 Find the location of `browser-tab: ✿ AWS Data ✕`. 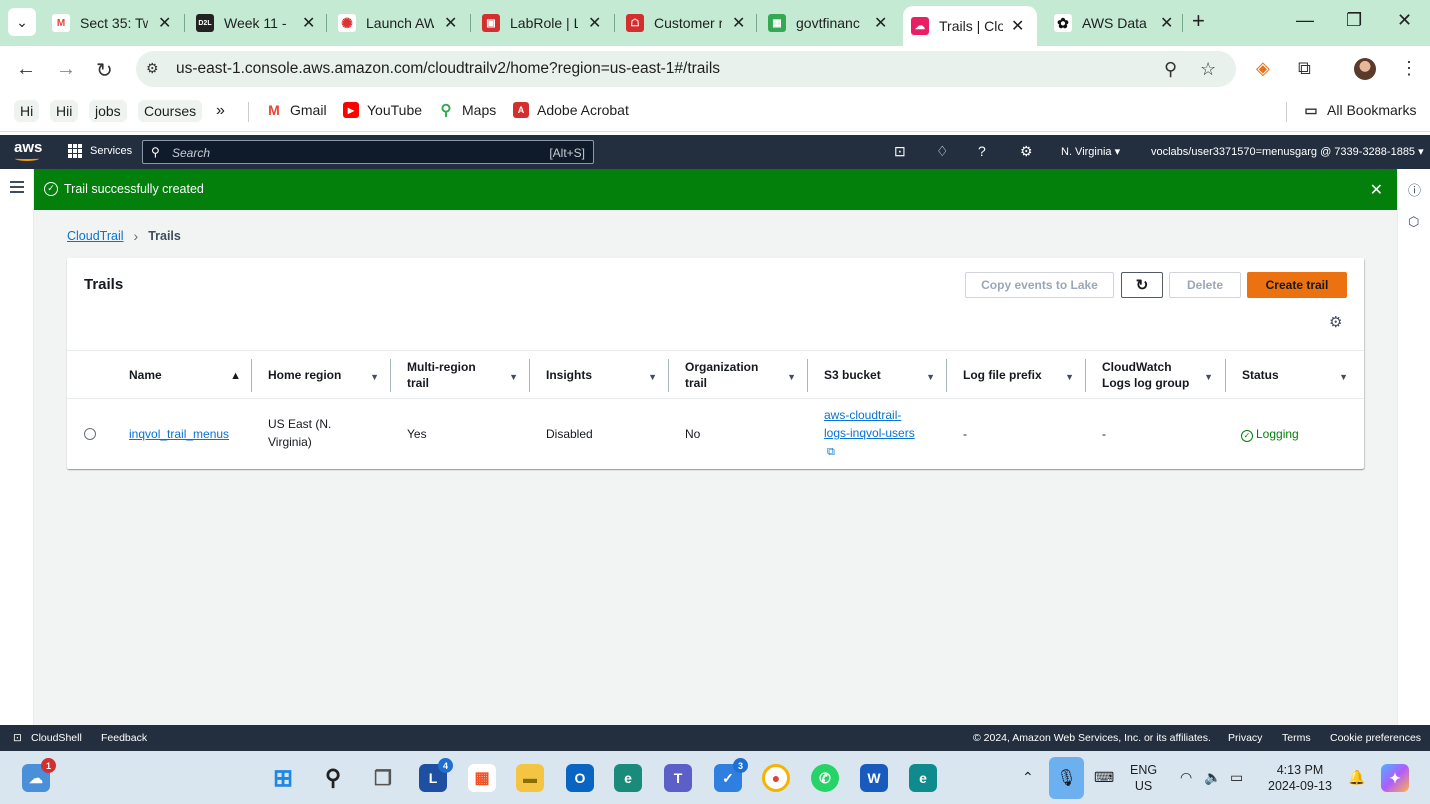

browser-tab: ✿ AWS Data ✕ is located at coordinates (1113, 23).